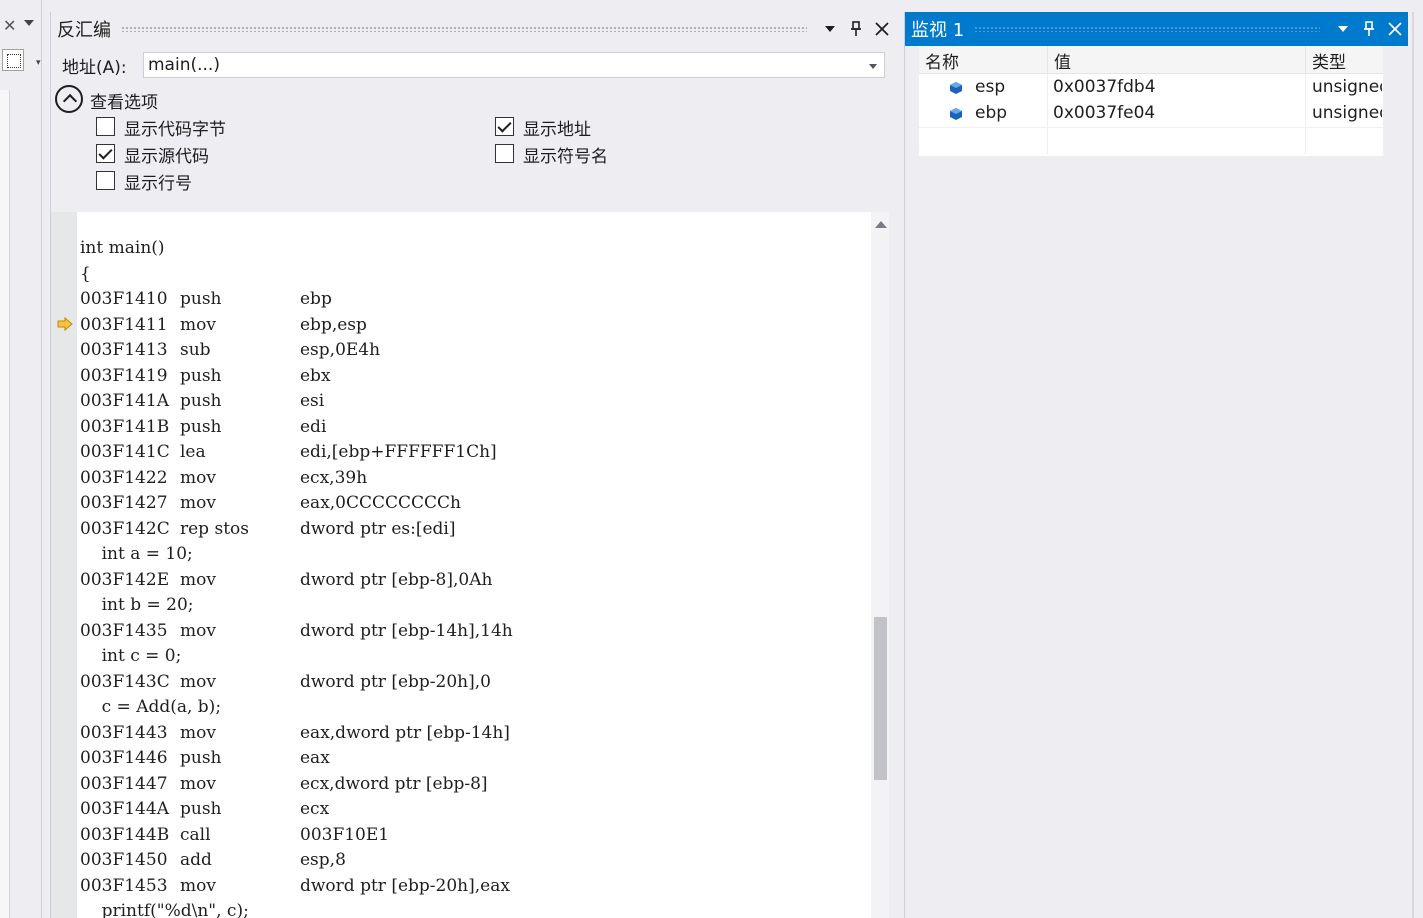 This screenshot has width=1423, height=918. I want to click on source-text: printf("%d\n", c);, so click(164, 909).